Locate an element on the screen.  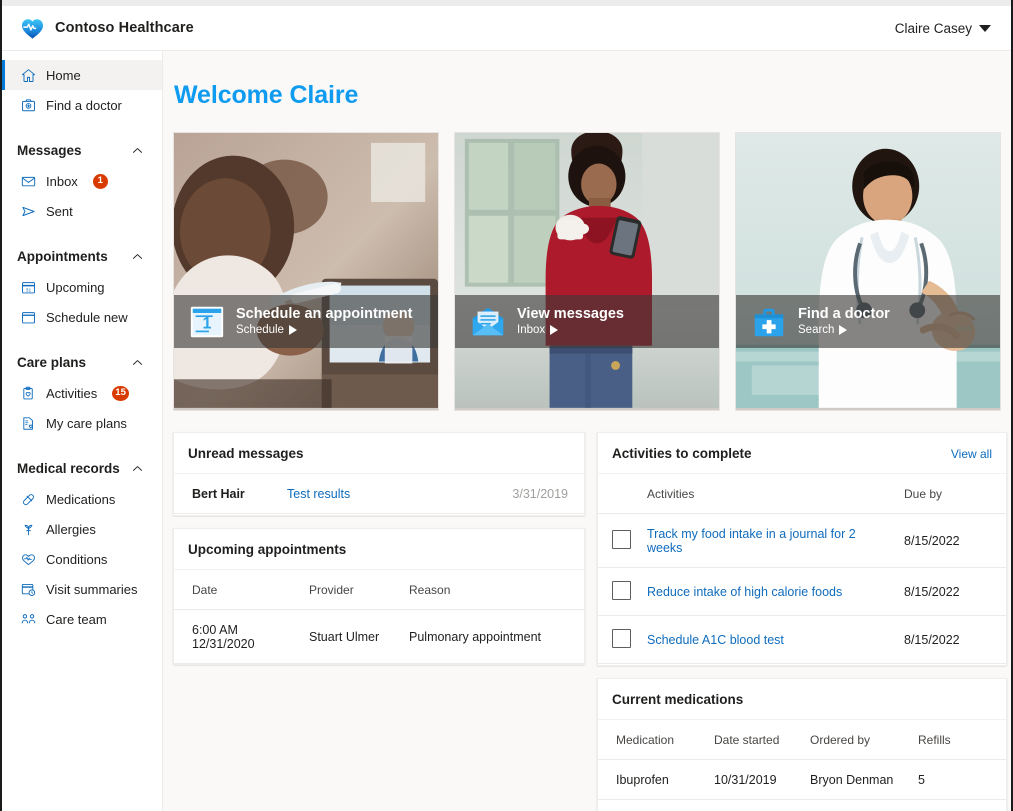
table-bottom-rule is located at coordinates (379, 514).